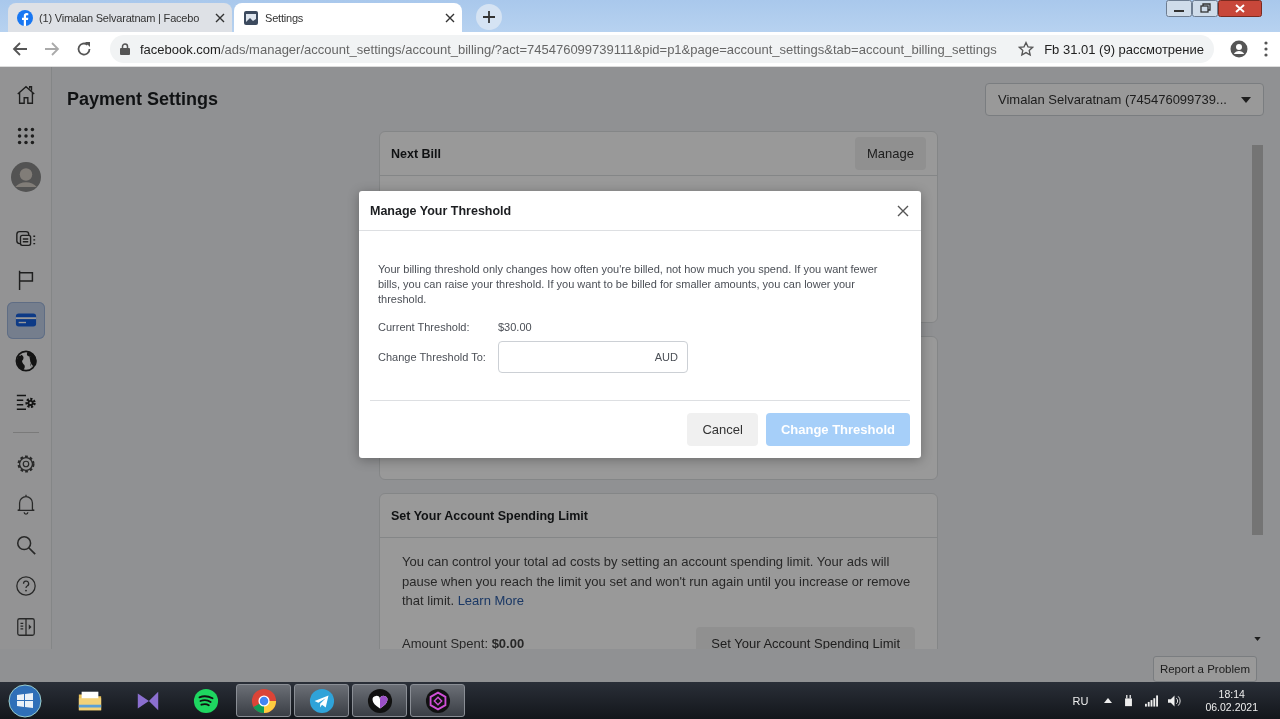 The width and height of the screenshot is (1280, 719). Describe the element at coordinates (491, 600) in the screenshot. I see `learn-more-link: Learn More` at that location.